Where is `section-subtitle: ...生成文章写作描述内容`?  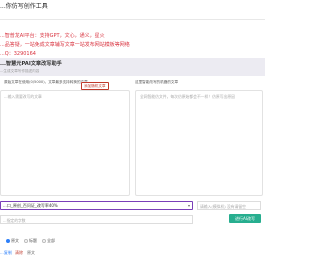 section-subtitle: ...生成文章写作描述内容 is located at coordinates (20, 71).